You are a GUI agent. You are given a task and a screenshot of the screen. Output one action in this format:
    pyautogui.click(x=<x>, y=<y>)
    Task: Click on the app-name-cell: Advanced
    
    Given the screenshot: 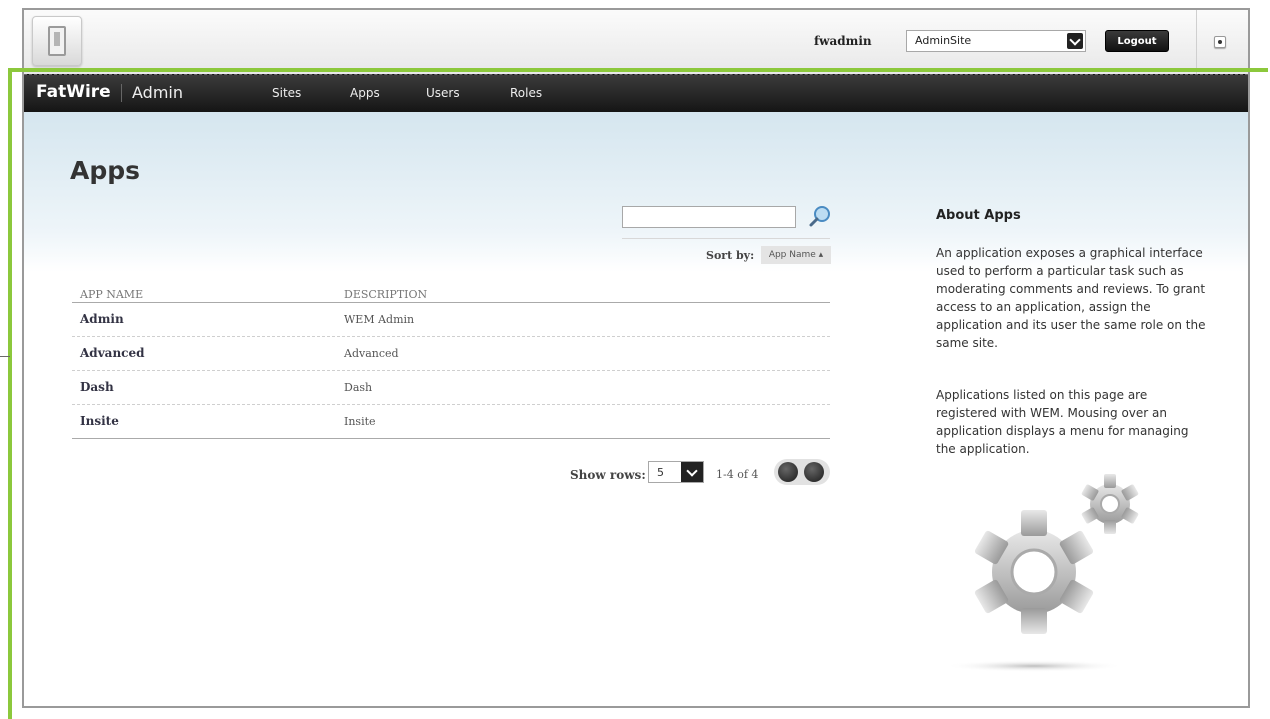 What is the action you would take?
    pyautogui.click(x=112, y=353)
    